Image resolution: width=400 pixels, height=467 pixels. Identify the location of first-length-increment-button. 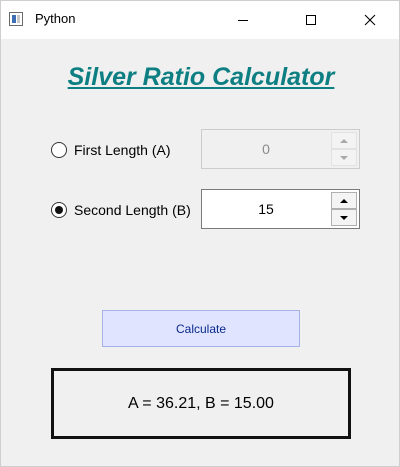
(344, 140).